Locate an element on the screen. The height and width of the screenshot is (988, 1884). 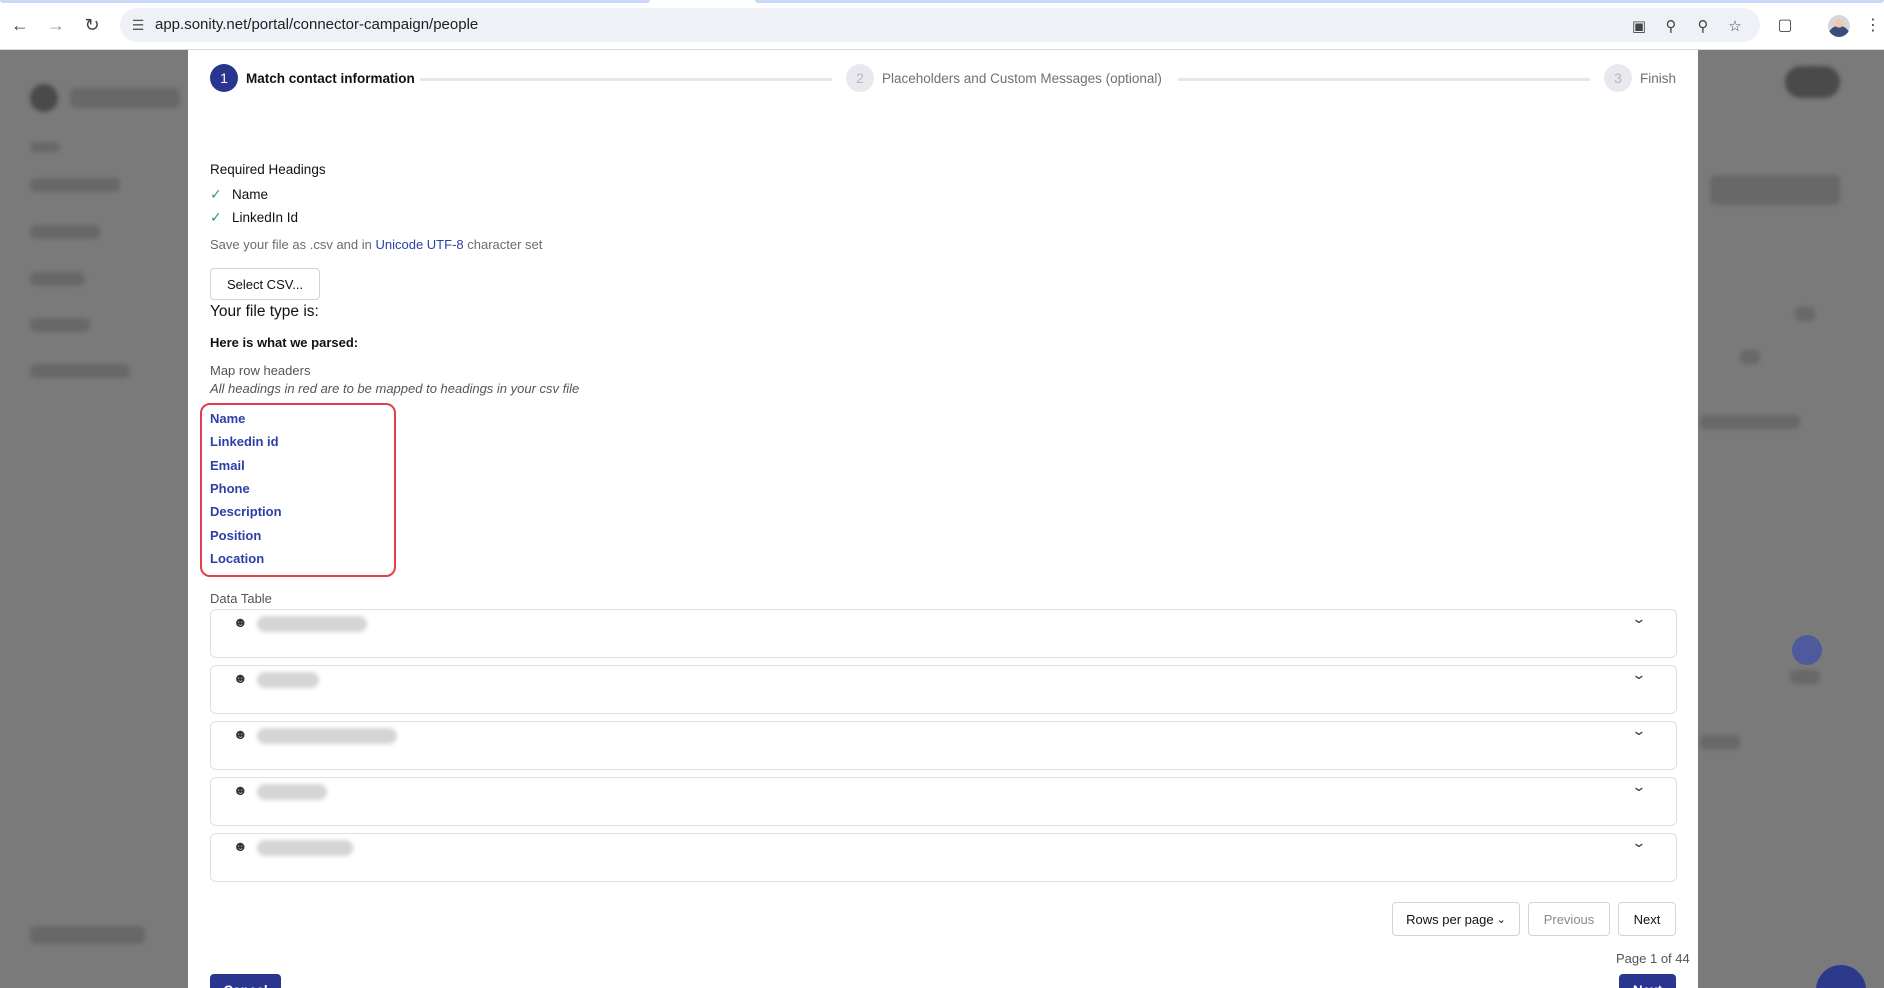
background-toggle is located at coordinates (1812, 82).